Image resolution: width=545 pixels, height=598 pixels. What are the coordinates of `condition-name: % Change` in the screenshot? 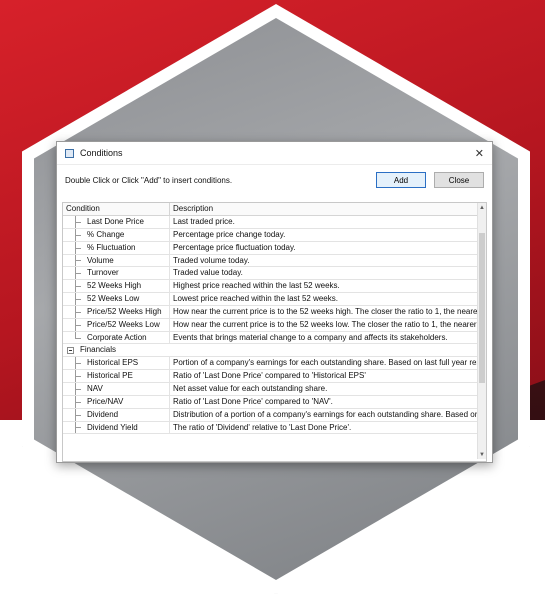 It's located at (106, 234).